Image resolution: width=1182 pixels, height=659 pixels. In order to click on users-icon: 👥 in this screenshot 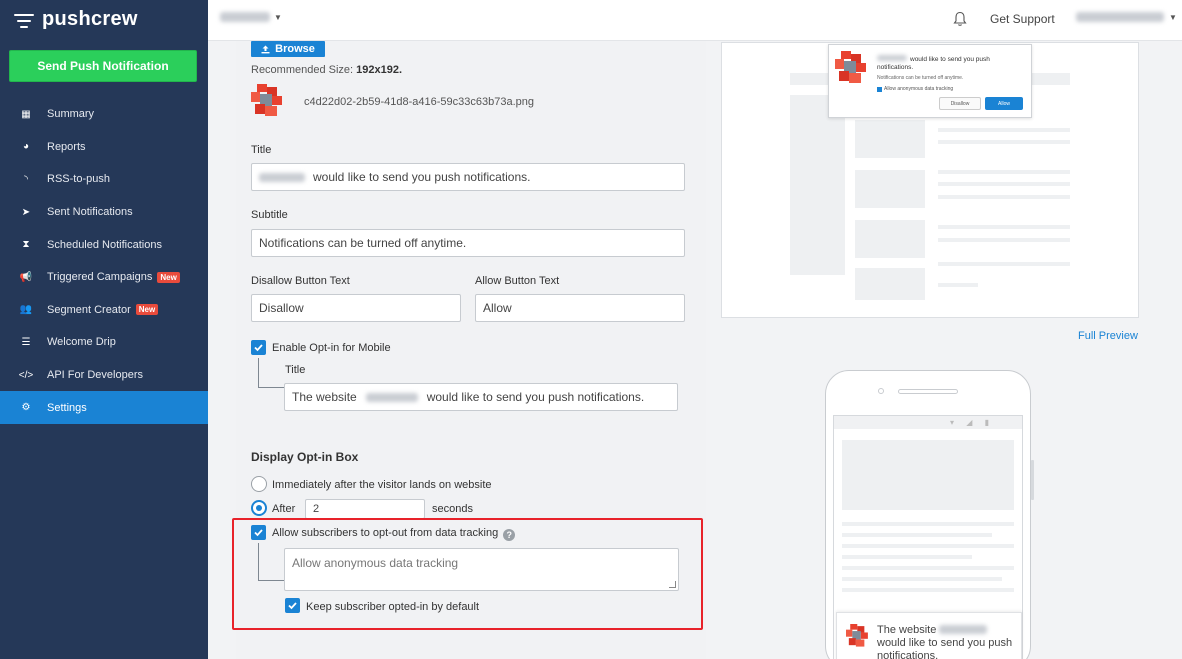, I will do `click(26, 310)`.